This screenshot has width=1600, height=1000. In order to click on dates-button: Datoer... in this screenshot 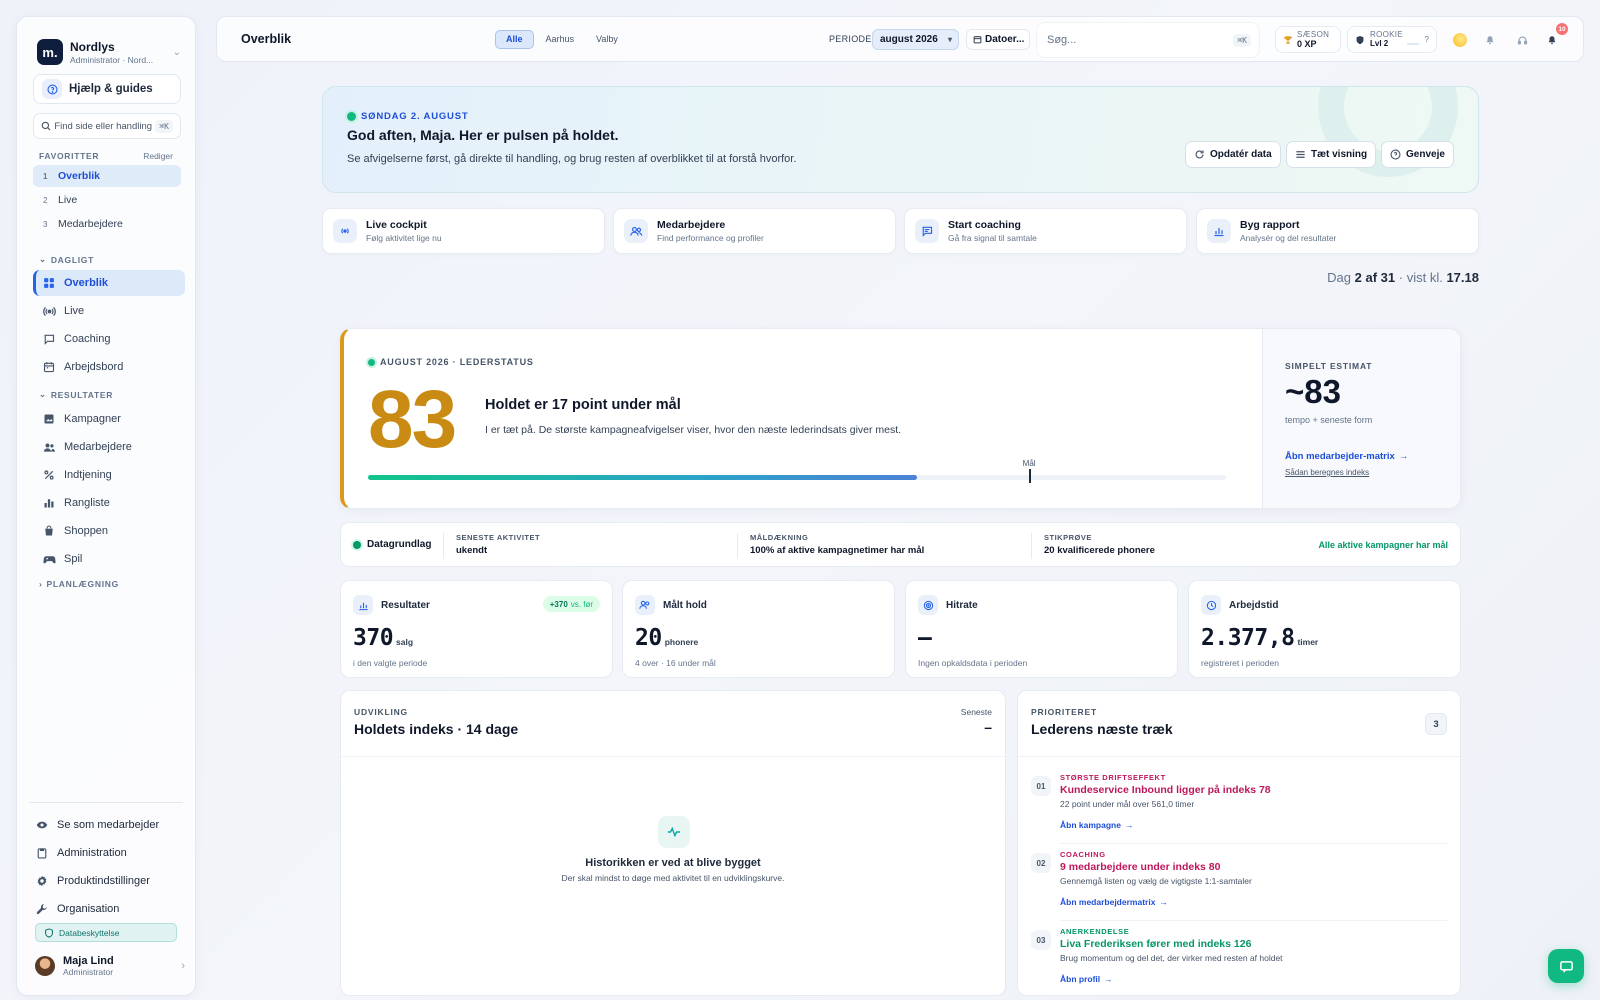, I will do `click(998, 39)`.